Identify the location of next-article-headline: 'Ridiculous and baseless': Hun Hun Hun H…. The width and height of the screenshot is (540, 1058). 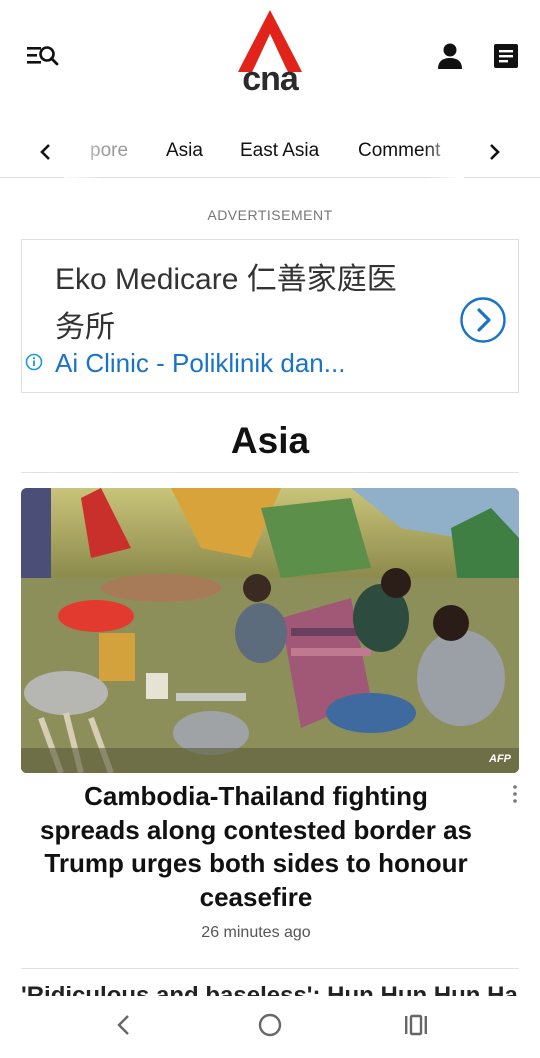
(270, 991).